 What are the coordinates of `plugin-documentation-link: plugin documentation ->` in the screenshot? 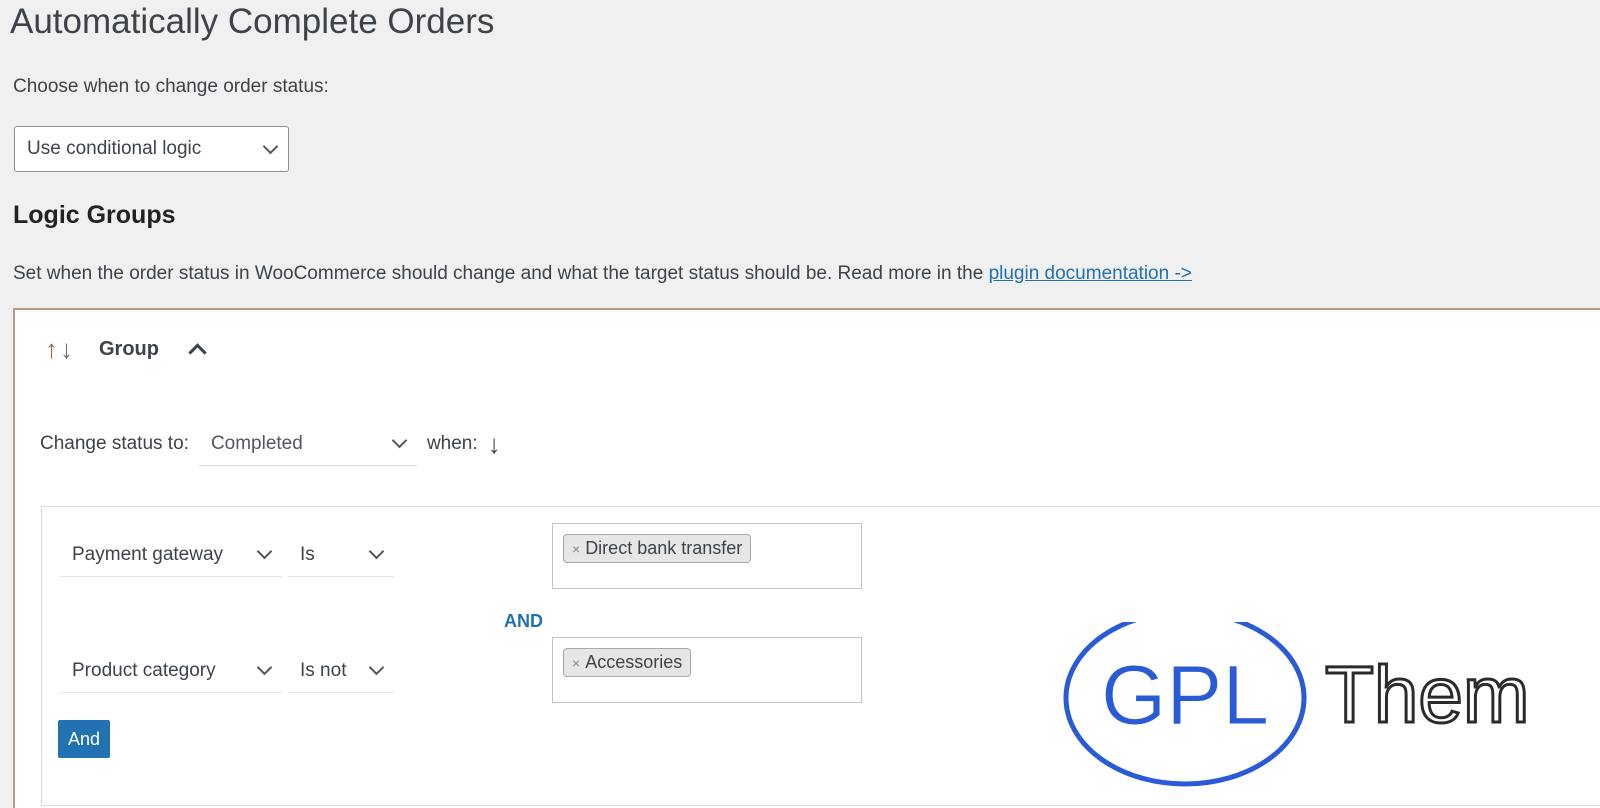 It's located at (1090, 273).